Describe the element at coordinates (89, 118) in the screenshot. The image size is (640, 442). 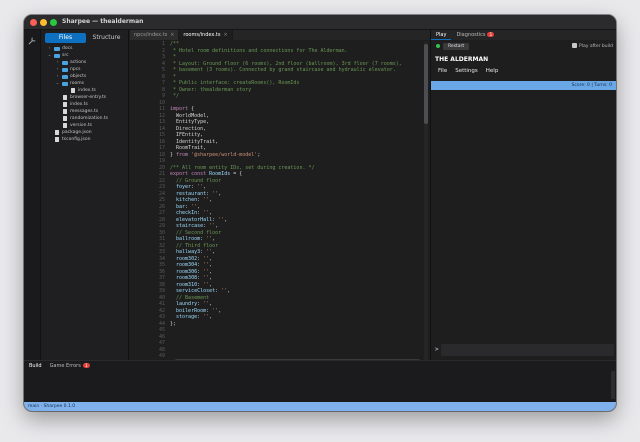
I see `tree-item-label: randomization.ts` at that location.